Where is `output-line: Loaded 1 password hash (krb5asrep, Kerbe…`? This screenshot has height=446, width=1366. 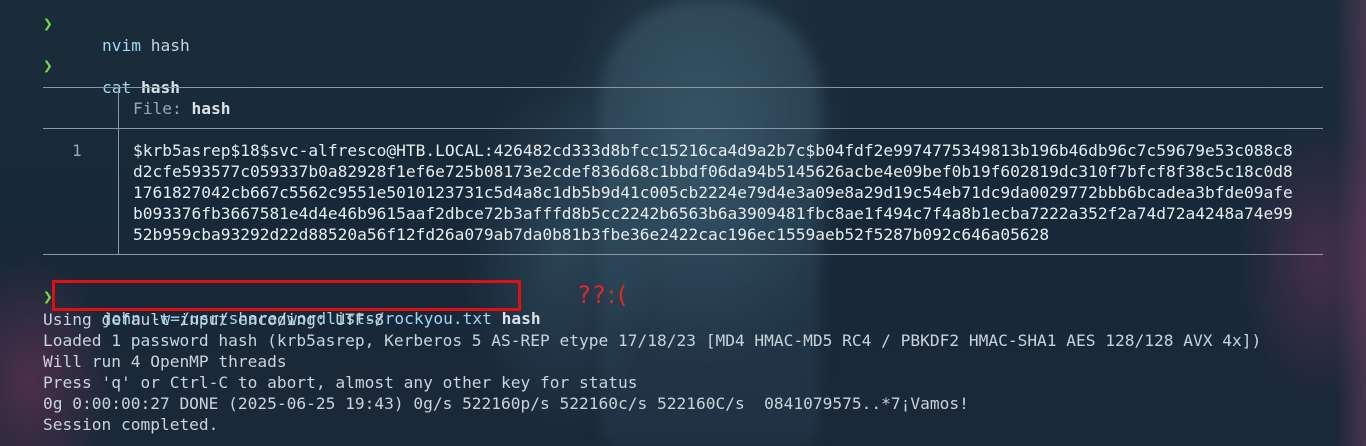
output-line: Loaded 1 password hash (krb5asrep, Kerbe… is located at coordinates (652, 340).